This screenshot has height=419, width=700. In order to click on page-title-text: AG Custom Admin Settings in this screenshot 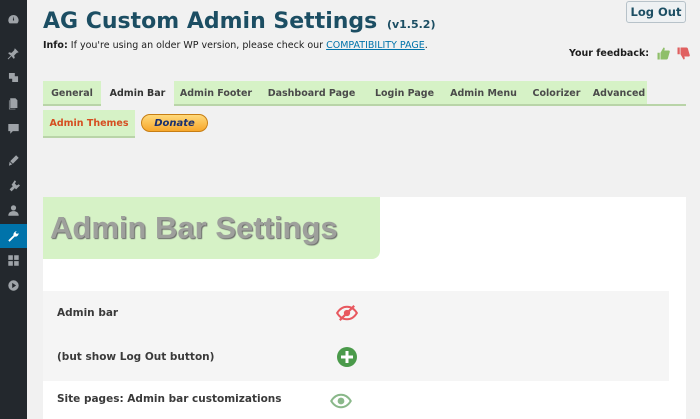, I will do `click(210, 21)`.